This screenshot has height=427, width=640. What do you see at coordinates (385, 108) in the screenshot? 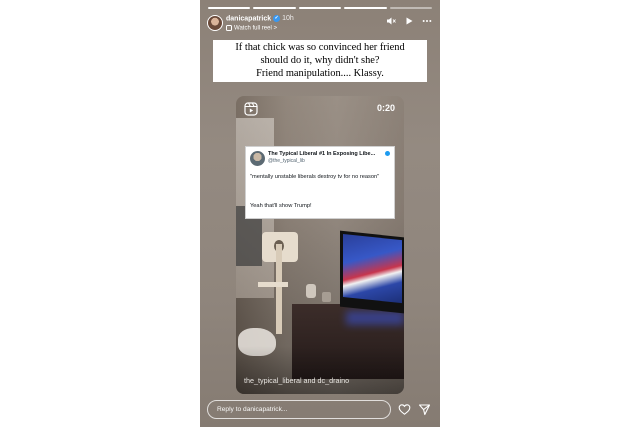
I see `reel-duration: 0:20` at bounding box center [385, 108].